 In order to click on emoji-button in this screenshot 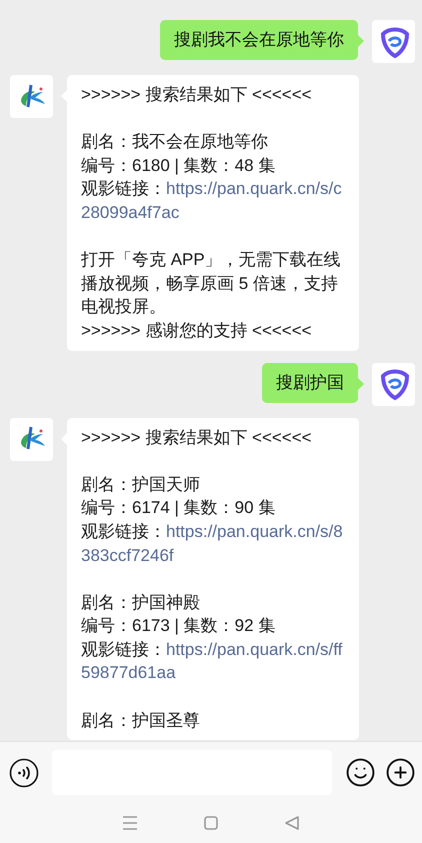, I will do `click(360, 772)`.